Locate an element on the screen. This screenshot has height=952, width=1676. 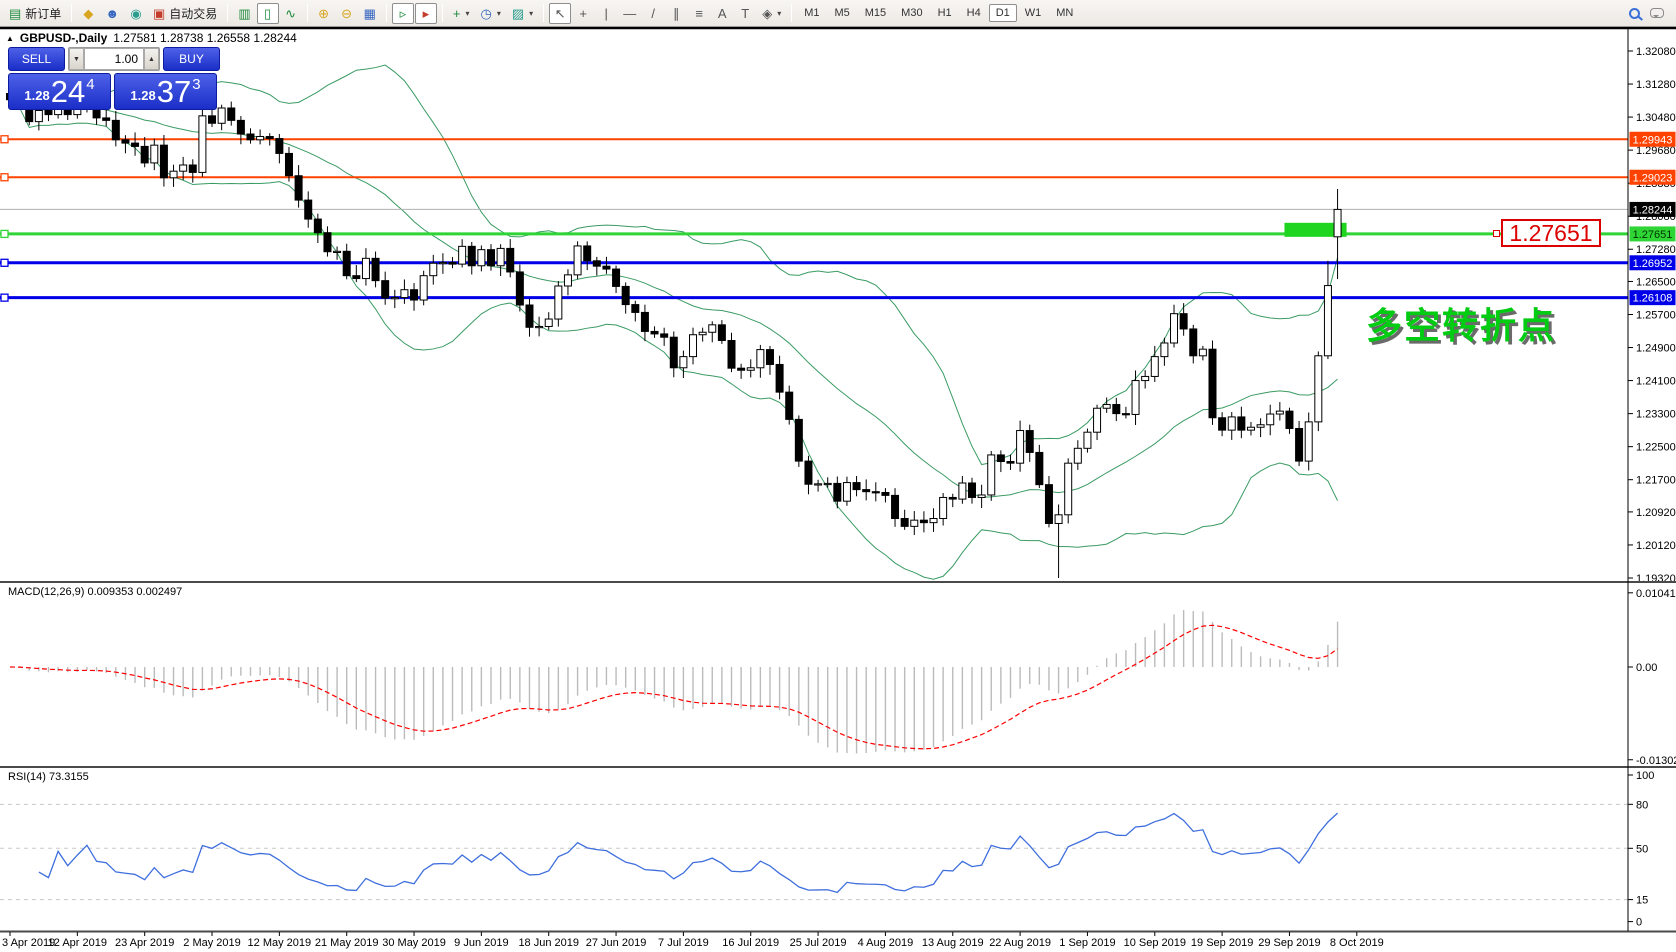
candlestick-icon: ▯ is located at coordinates (268, 13).